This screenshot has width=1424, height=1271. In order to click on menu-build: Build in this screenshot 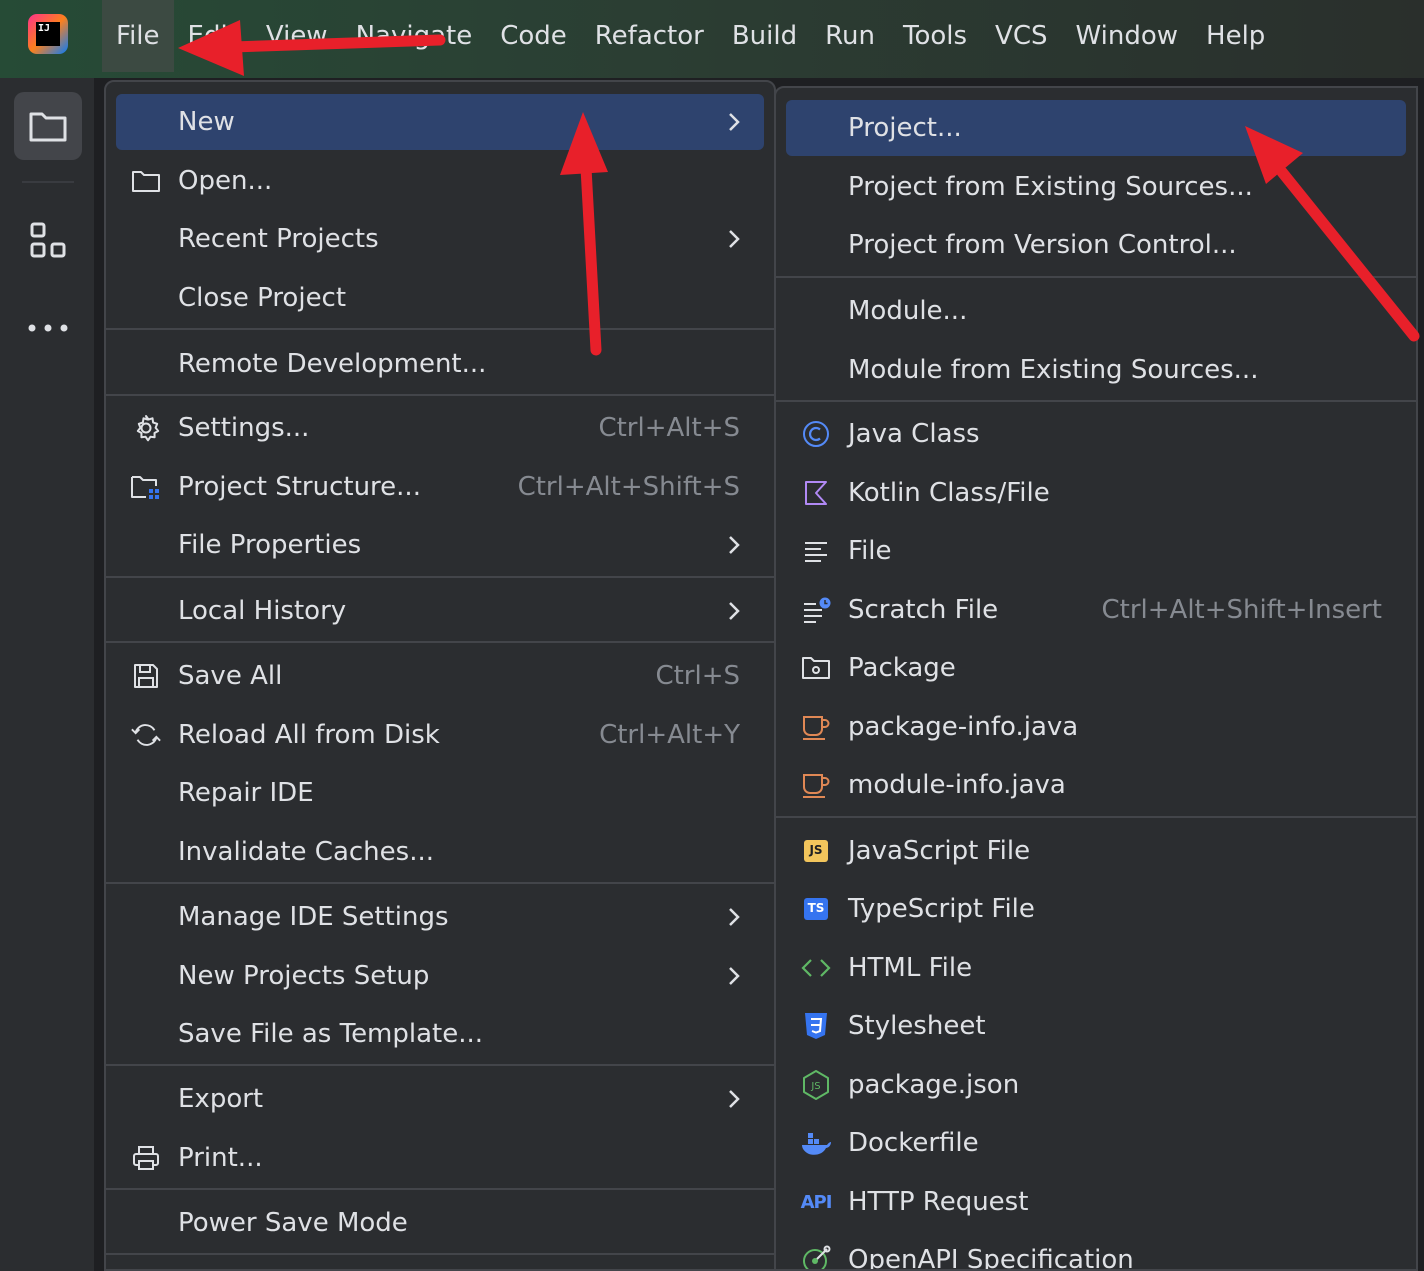, I will do `click(764, 36)`.